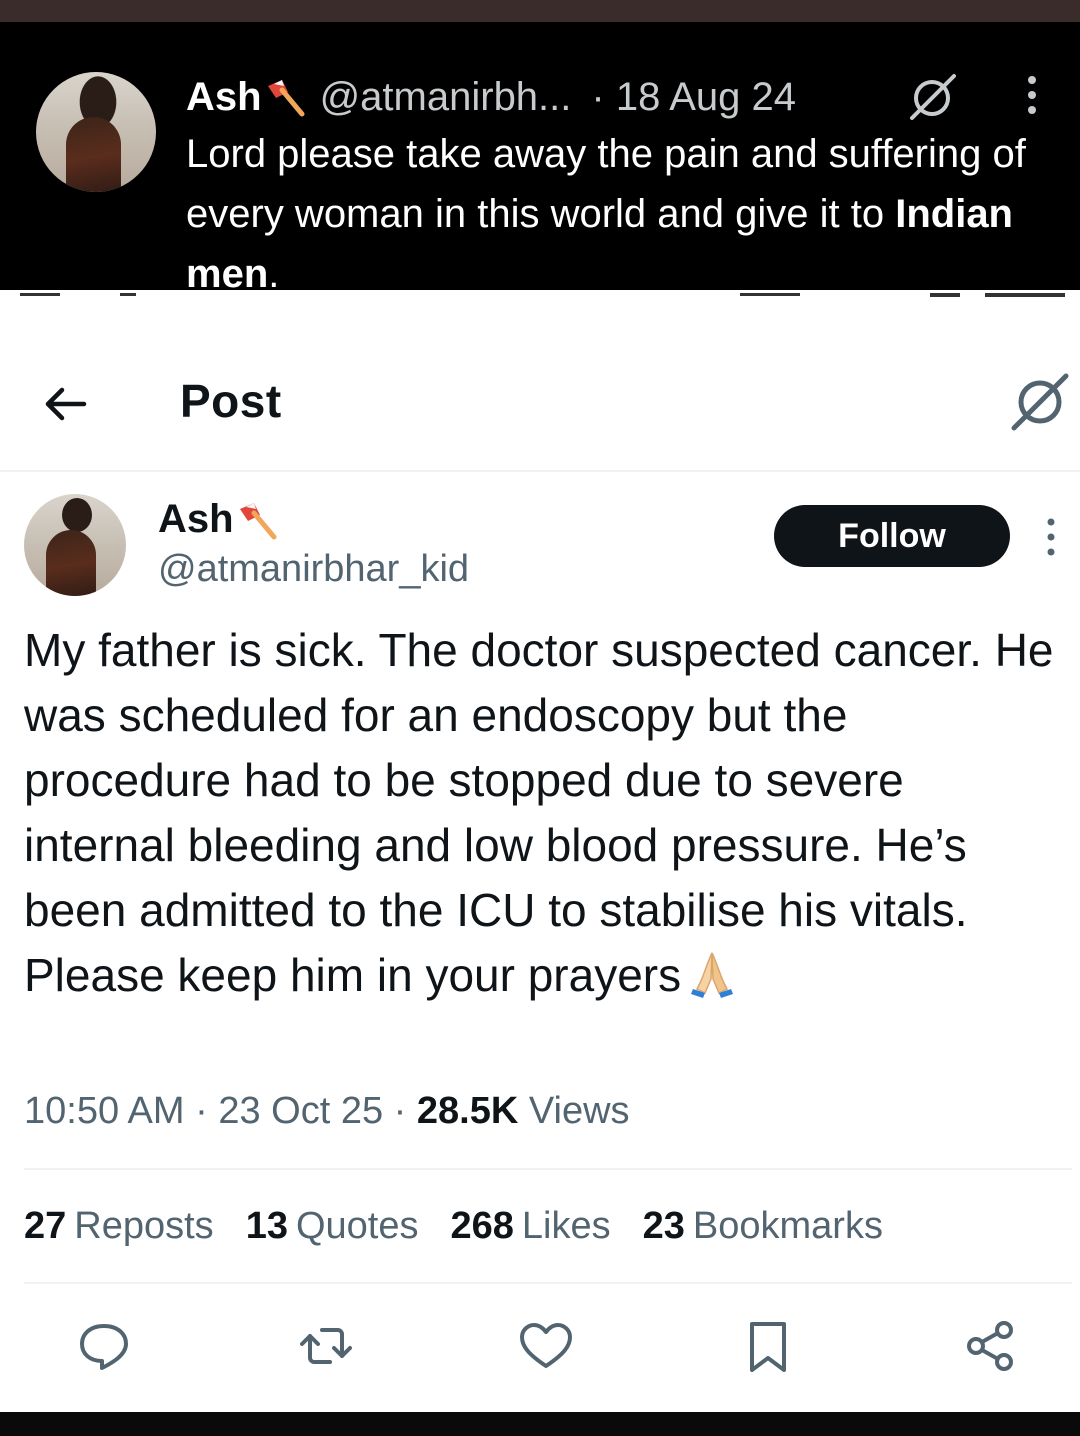 This screenshot has width=1080, height=1436. I want to click on stat-likes: 268 Likes, so click(531, 1226).